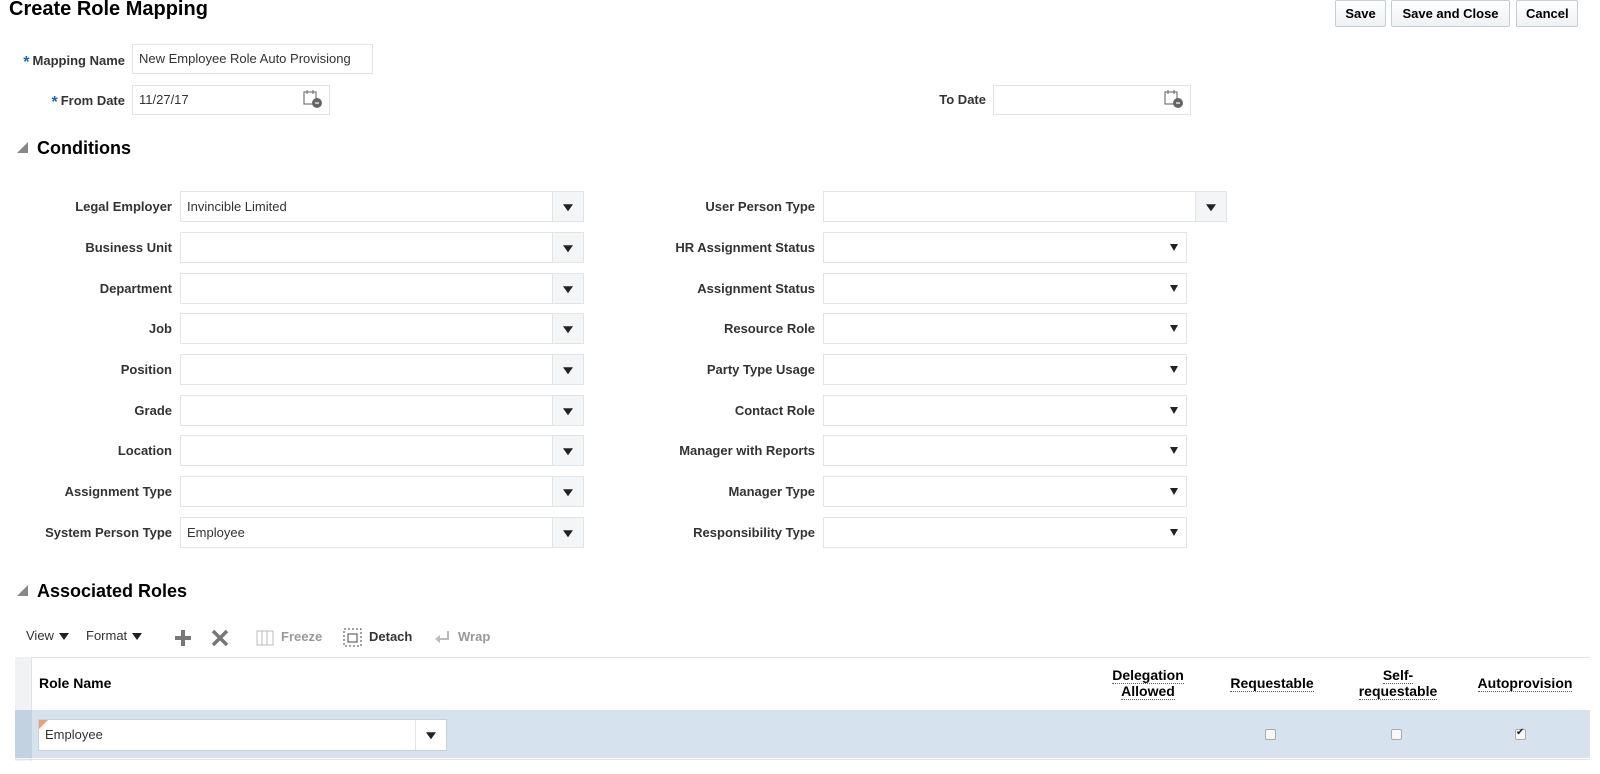 Image resolution: width=1600 pixels, height=774 pixels. Describe the element at coordinates (382, 247) in the screenshot. I see `business-unit-combo` at that location.